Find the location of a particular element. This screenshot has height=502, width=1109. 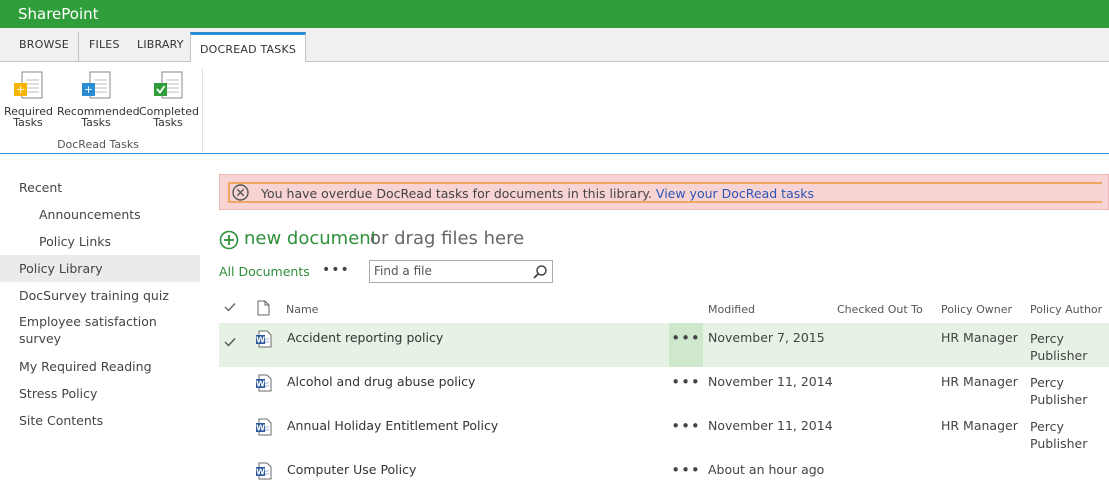

nav-stress-policy: Stress Policy is located at coordinates (100, 393).